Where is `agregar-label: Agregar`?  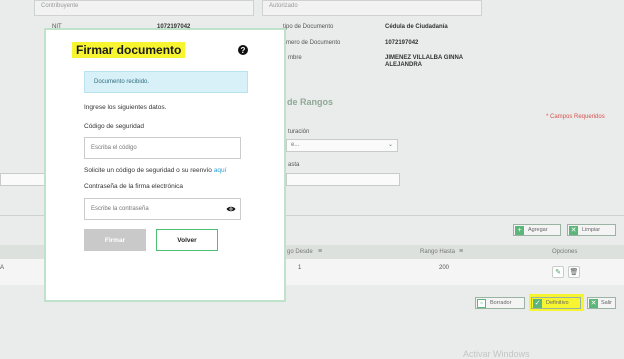
agregar-label: Agregar is located at coordinates (538, 230).